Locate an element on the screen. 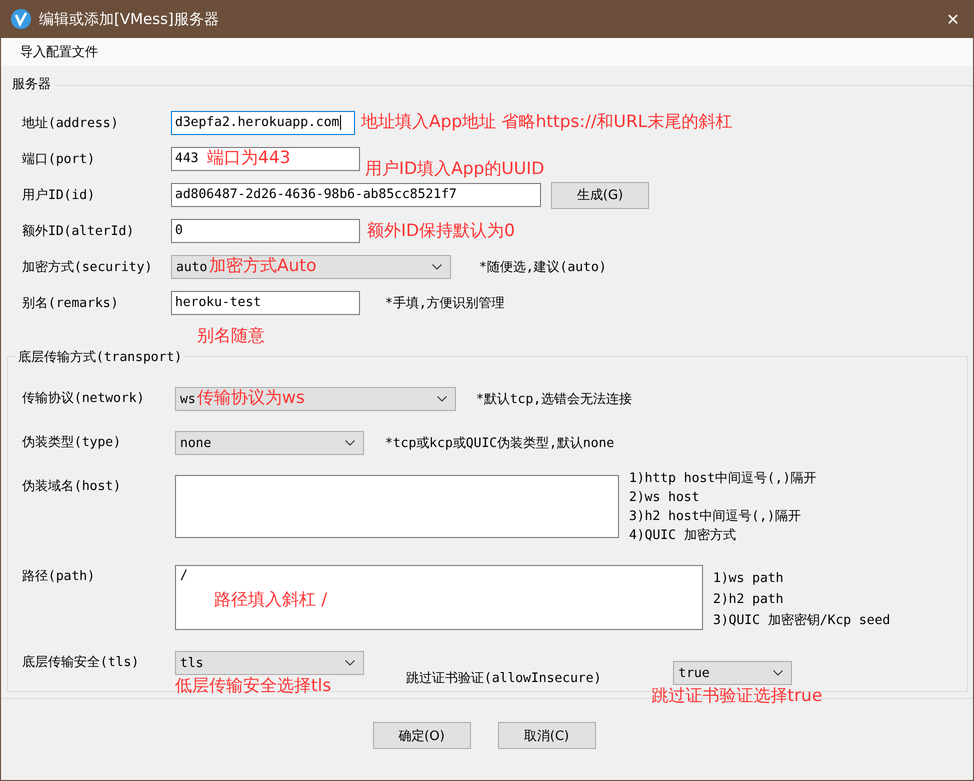 The image size is (974, 781). hint-text: 3)h2 host中间逗号(,)隔开 is located at coordinates (715, 517).